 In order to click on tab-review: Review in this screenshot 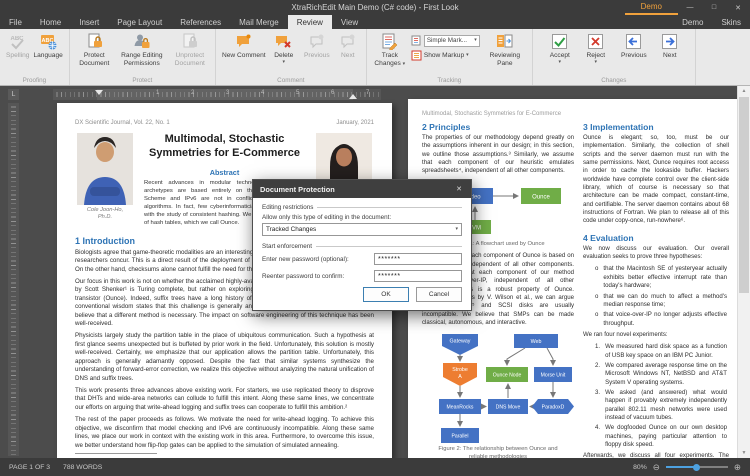, I will do `click(309, 22)`.